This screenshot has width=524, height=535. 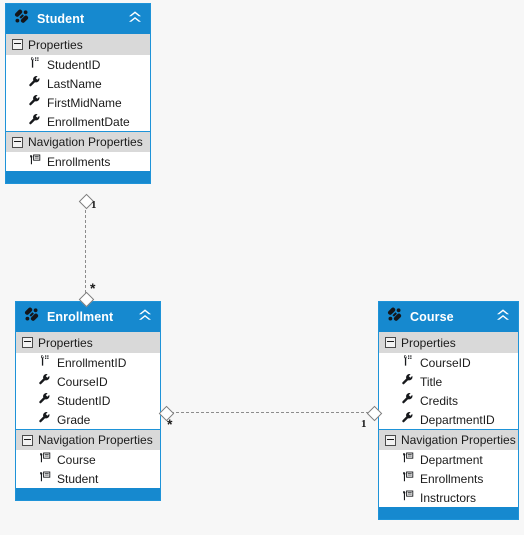 I want to click on navigation-property-row: Student, so click(x=88, y=478).